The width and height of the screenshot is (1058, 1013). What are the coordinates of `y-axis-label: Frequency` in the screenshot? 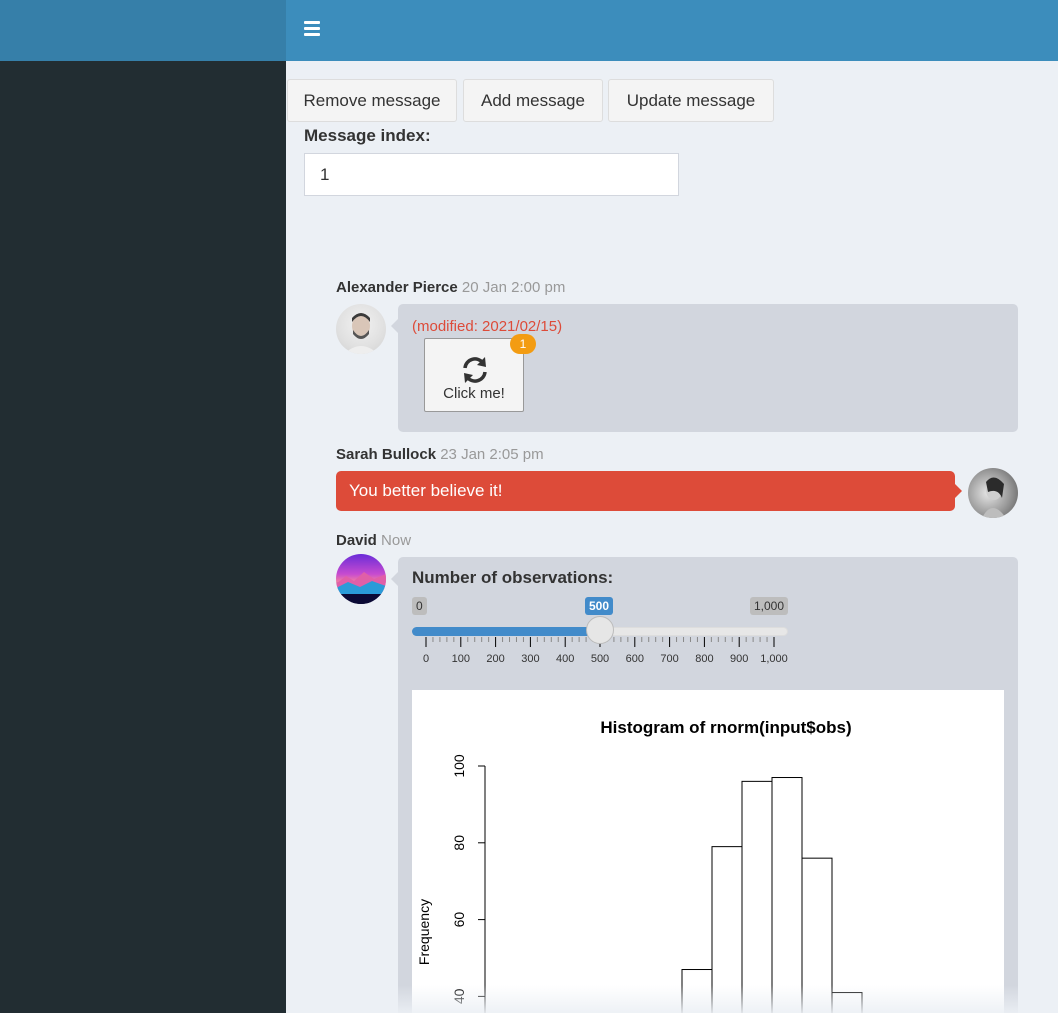 It's located at (424, 932).